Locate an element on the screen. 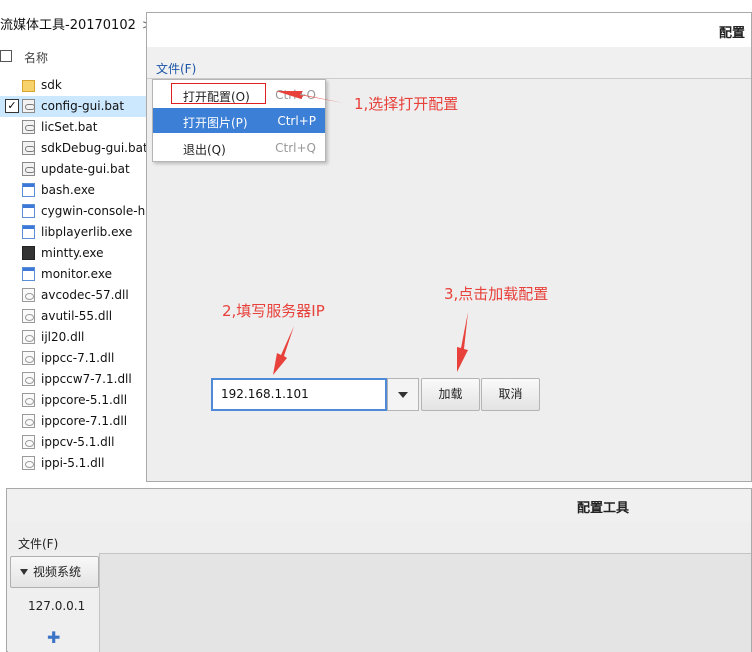 The width and height of the screenshot is (752, 652). file-name: ippi-5.1.dll is located at coordinates (73, 463).